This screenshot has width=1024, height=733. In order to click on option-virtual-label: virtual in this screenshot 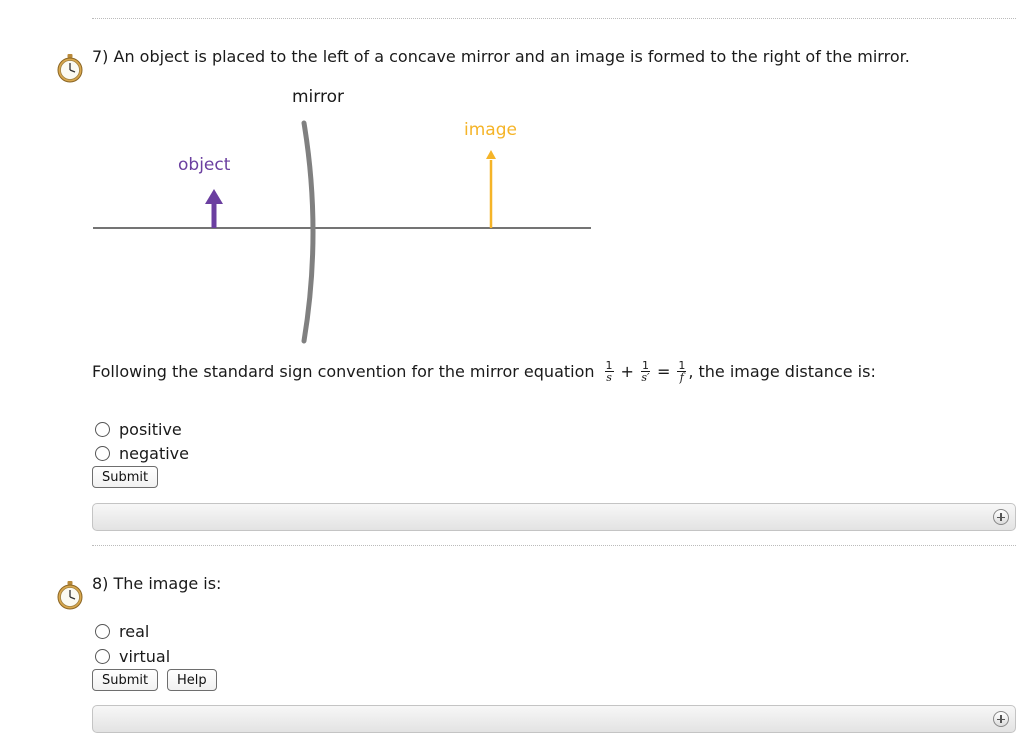, I will do `click(145, 656)`.